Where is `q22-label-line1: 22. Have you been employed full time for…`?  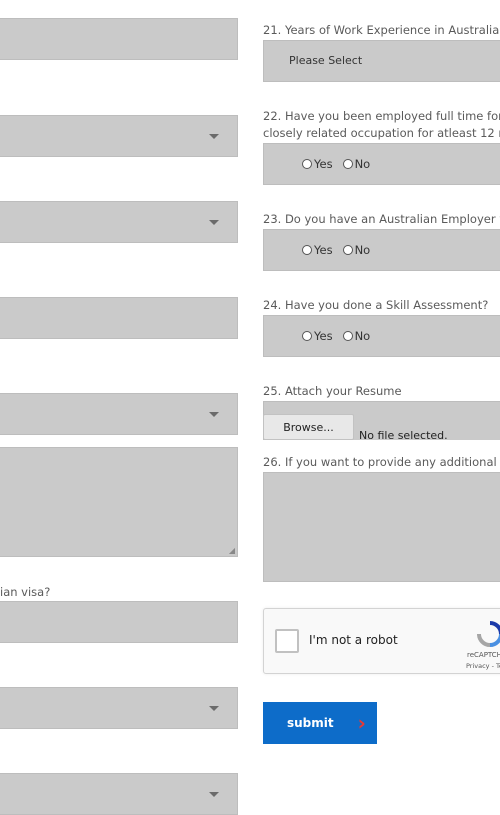
q22-label-line1: 22. Have you been employed full time for… is located at coordinates (381, 116).